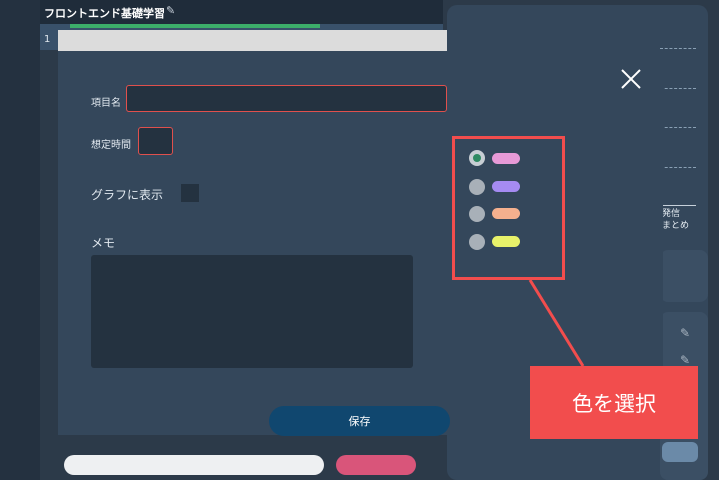  What do you see at coordinates (104, 13) in the screenshot?
I see `page-title: フロントエンド基礎学習` at bounding box center [104, 13].